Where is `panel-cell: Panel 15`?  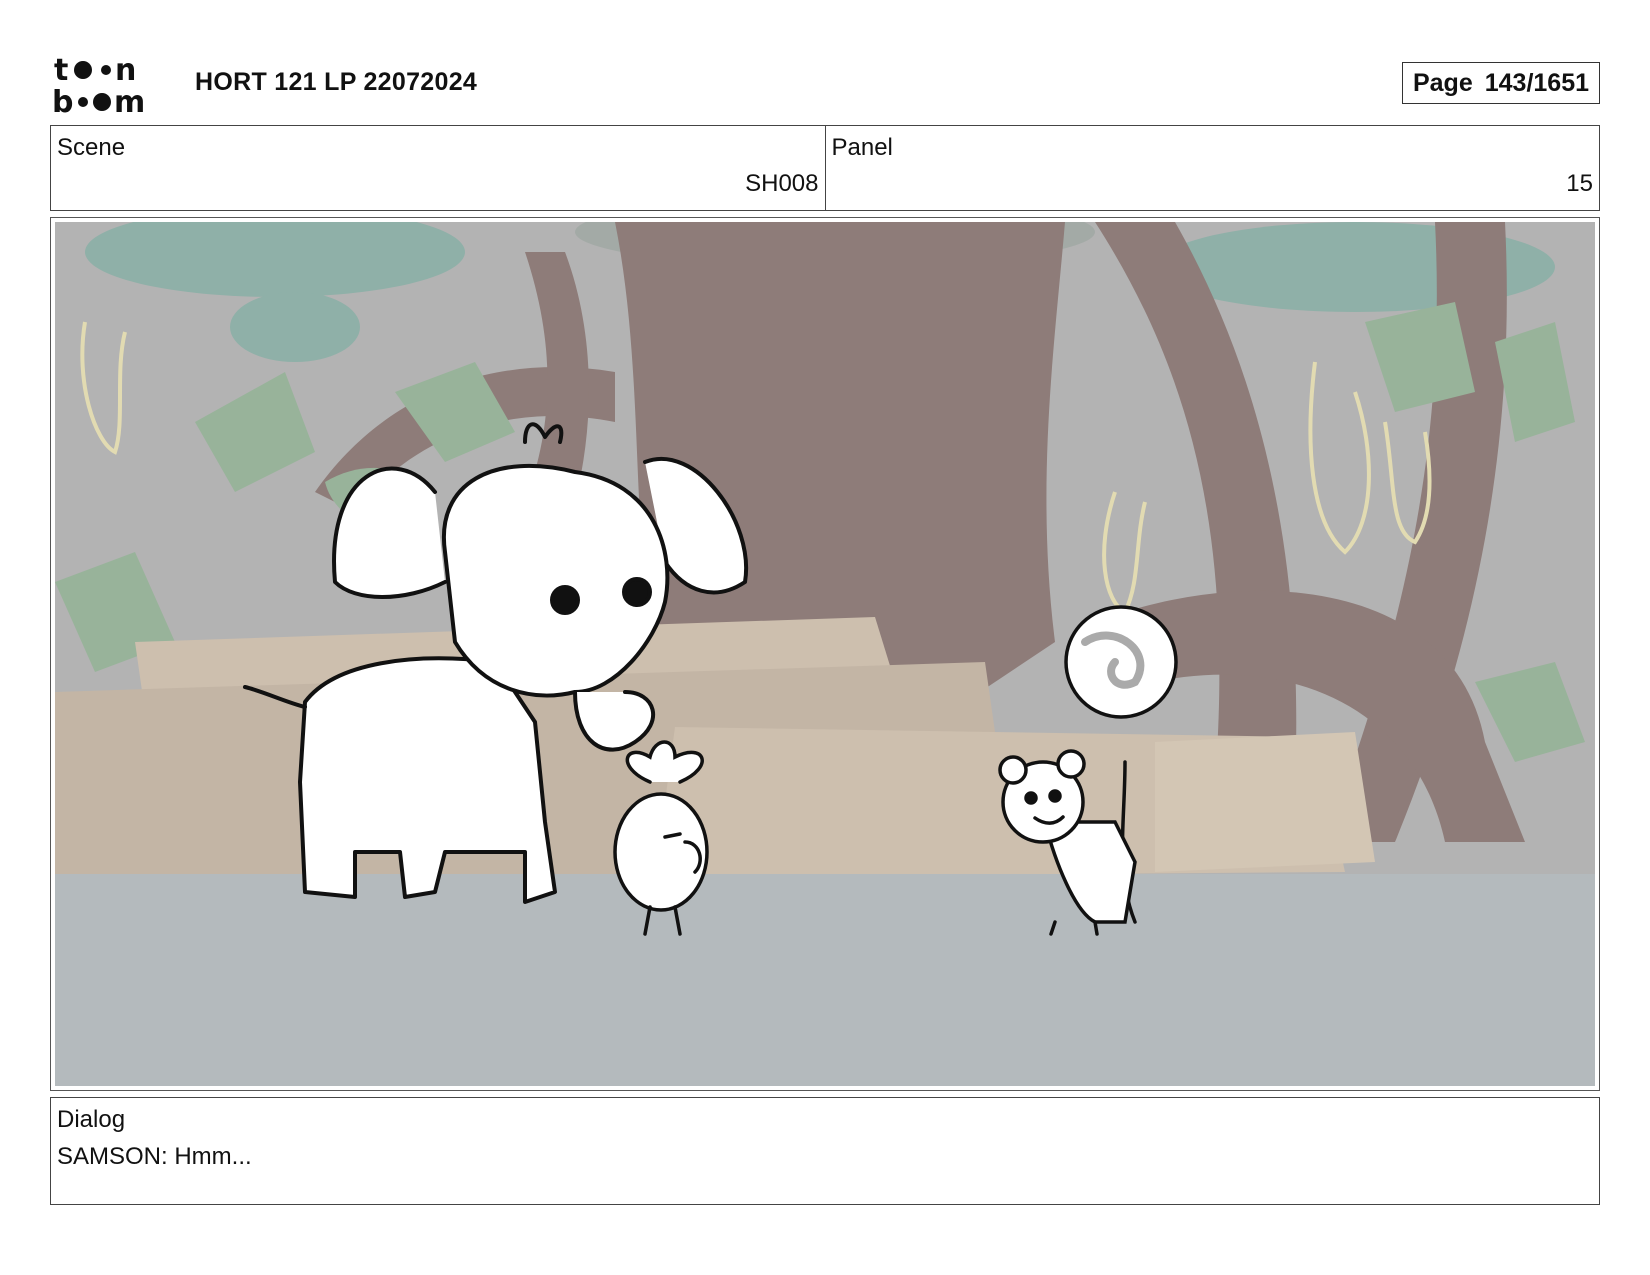
panel-cell: Panel 15 is located at coordinates (1212, 168).